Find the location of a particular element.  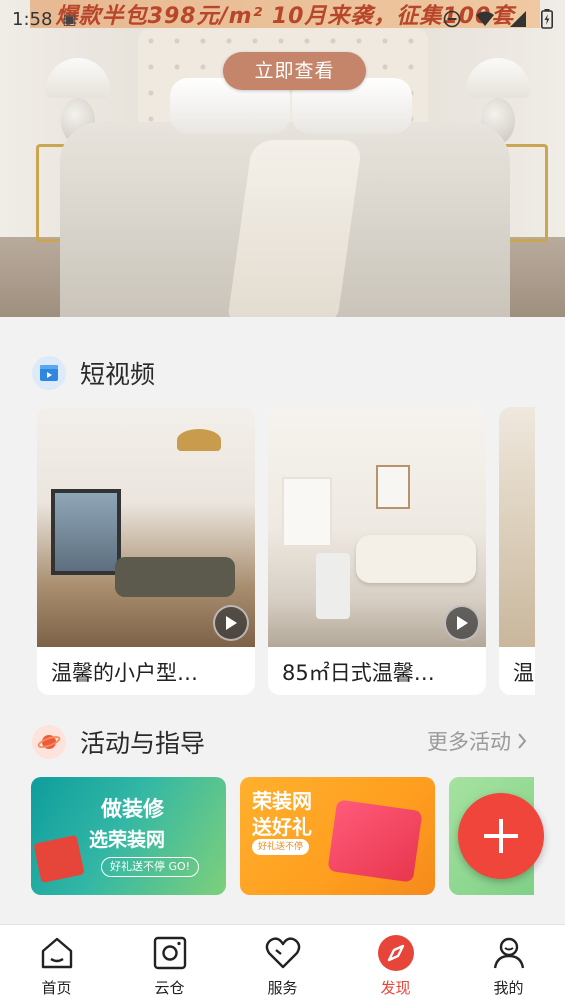

nav-item-warehouse: 云仓 is located at coordinates (169, 964).